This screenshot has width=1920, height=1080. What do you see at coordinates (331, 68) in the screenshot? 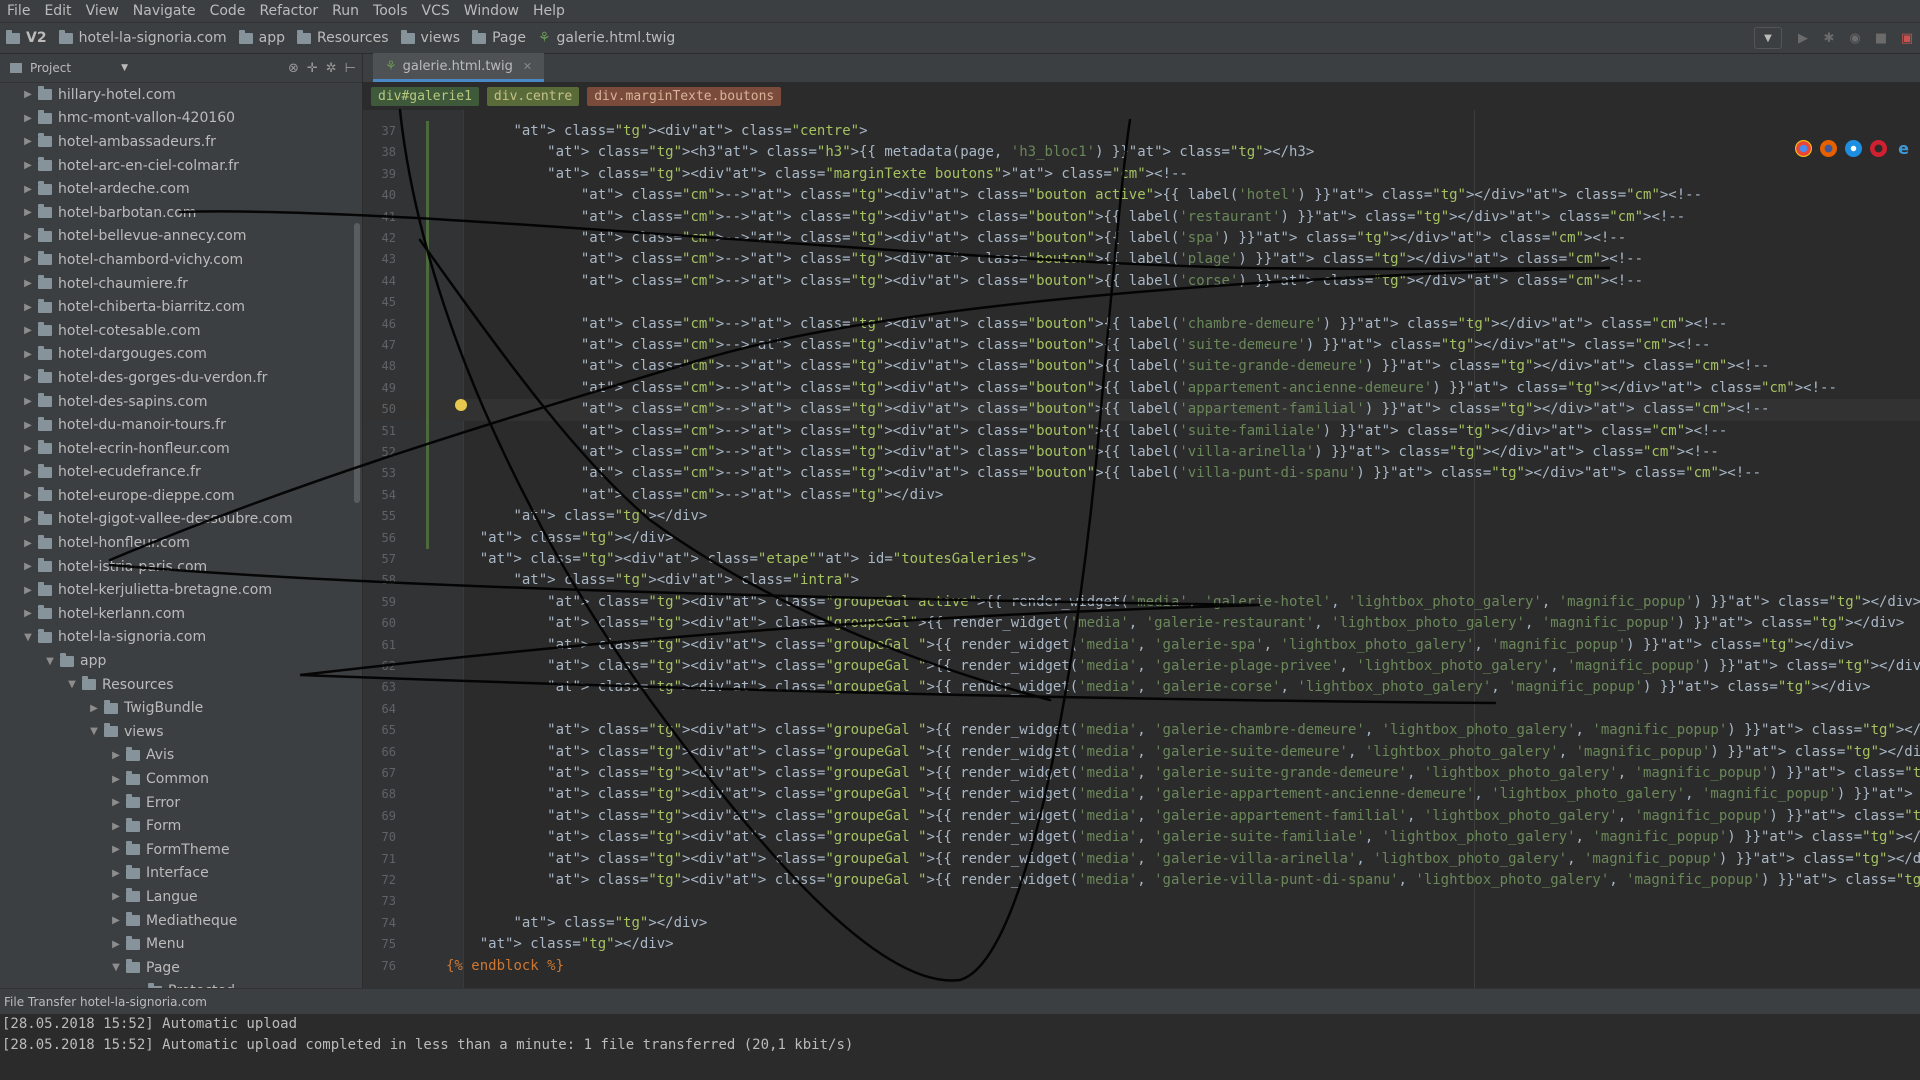
I see `gear-icon: ✲` at bounding box center [331, 68].